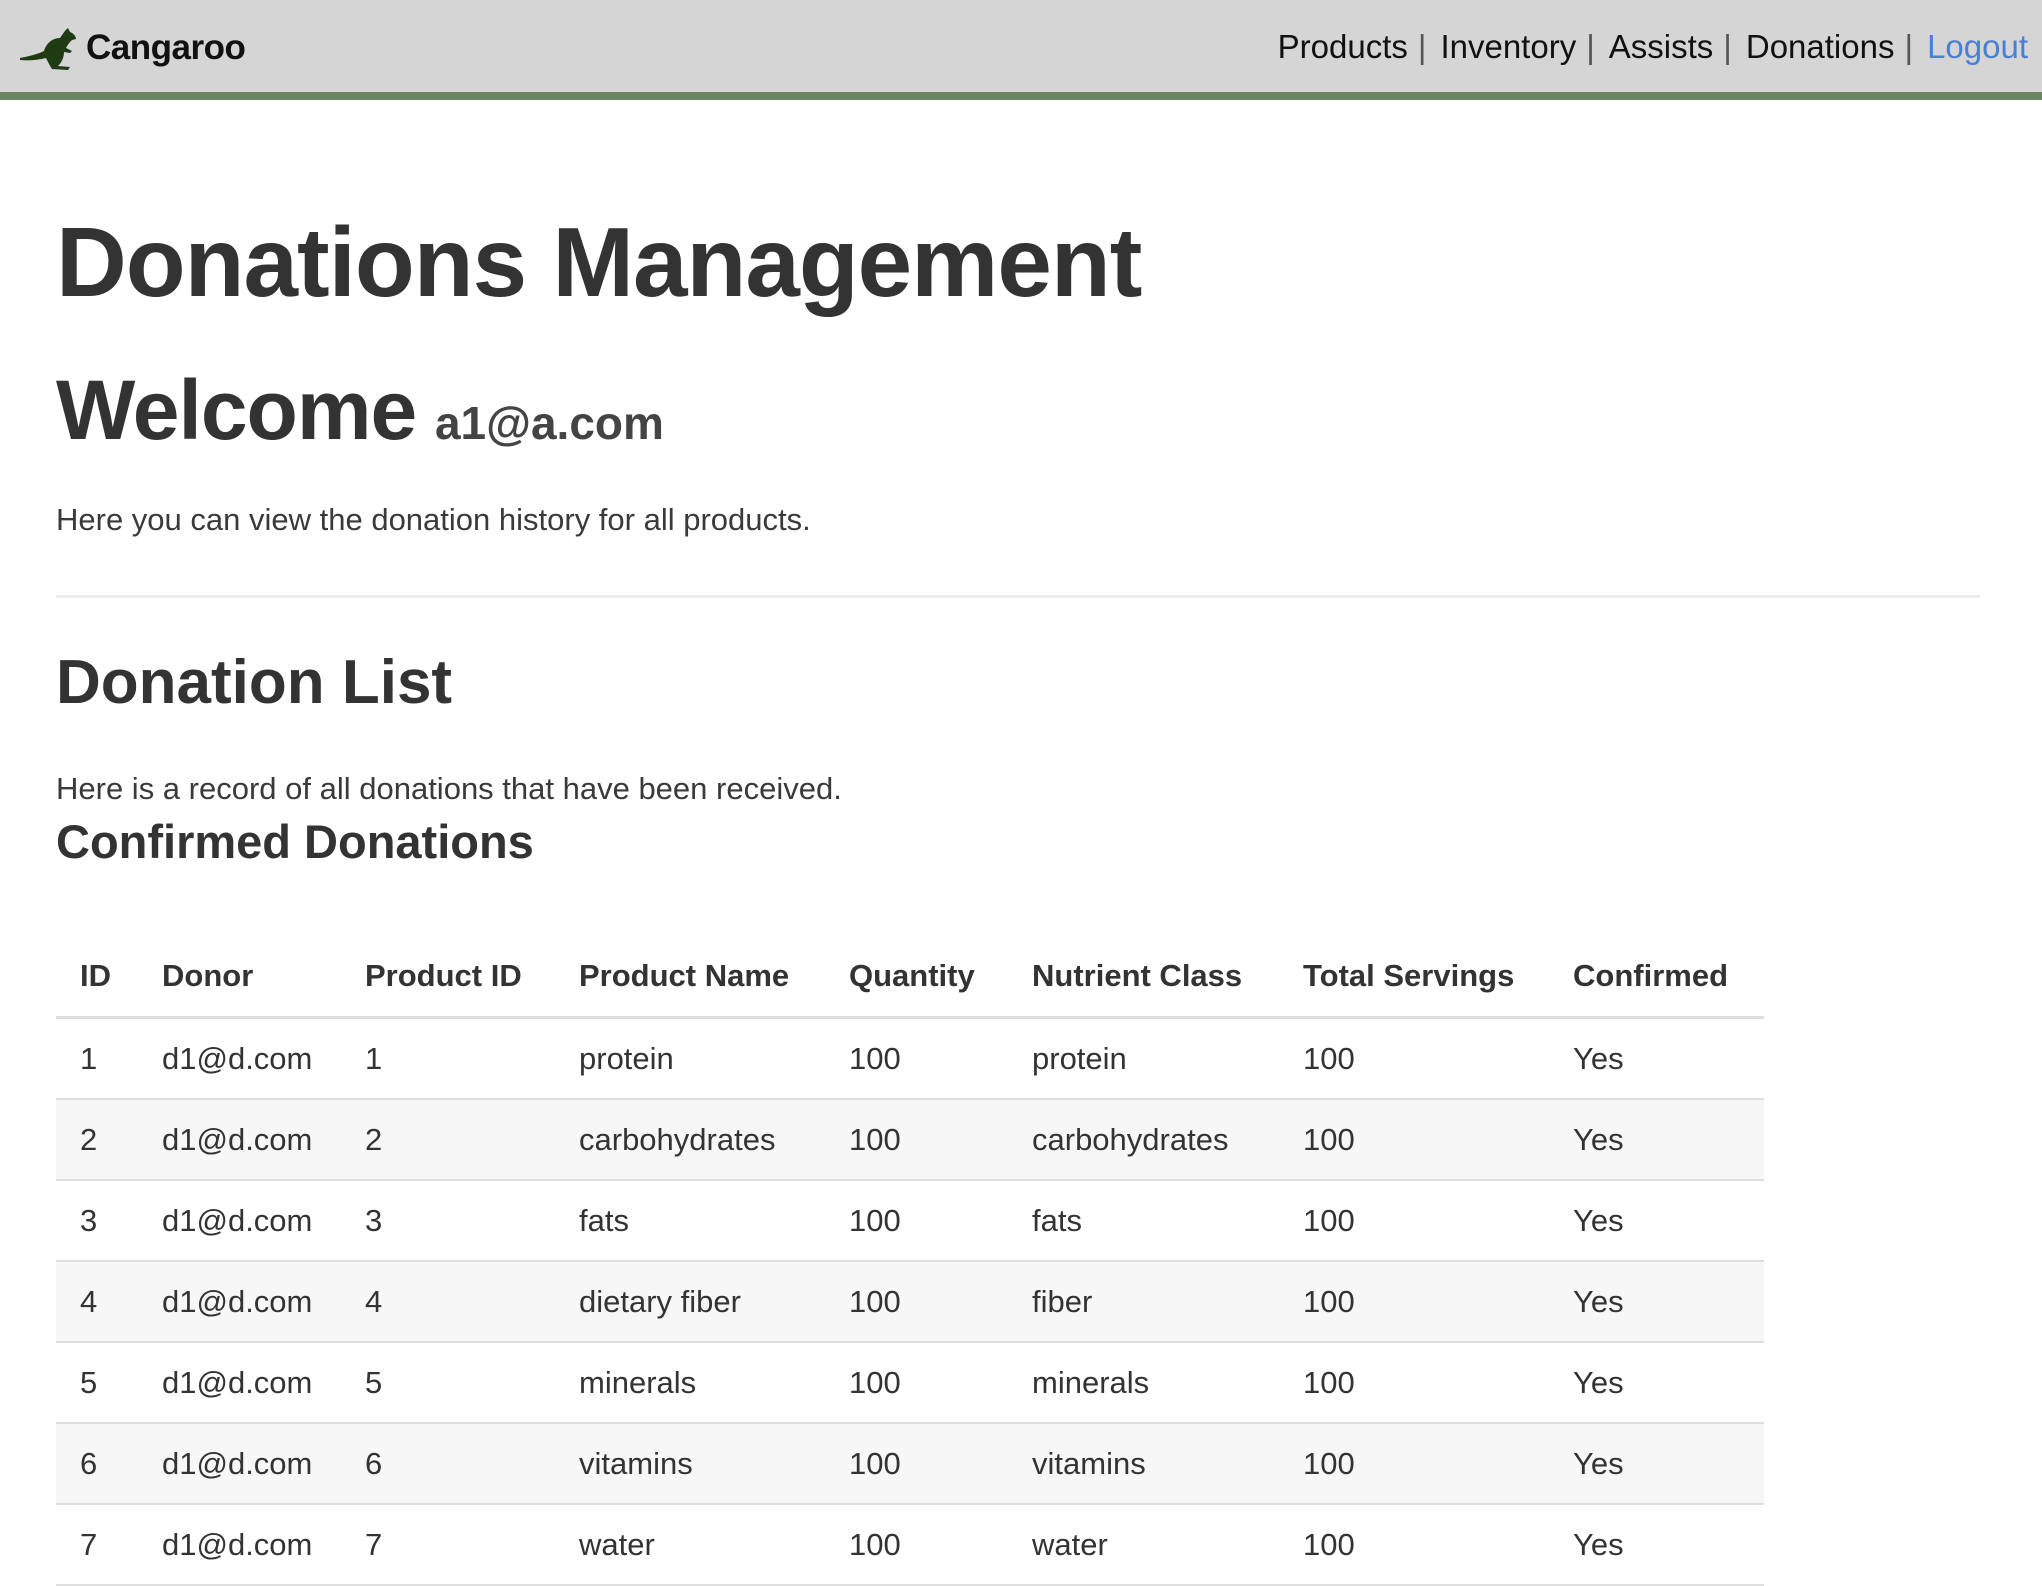 The width and height of the screenshot is (2042, 1586). I want to click on cell-product-id: 3, so click(448, 1221).